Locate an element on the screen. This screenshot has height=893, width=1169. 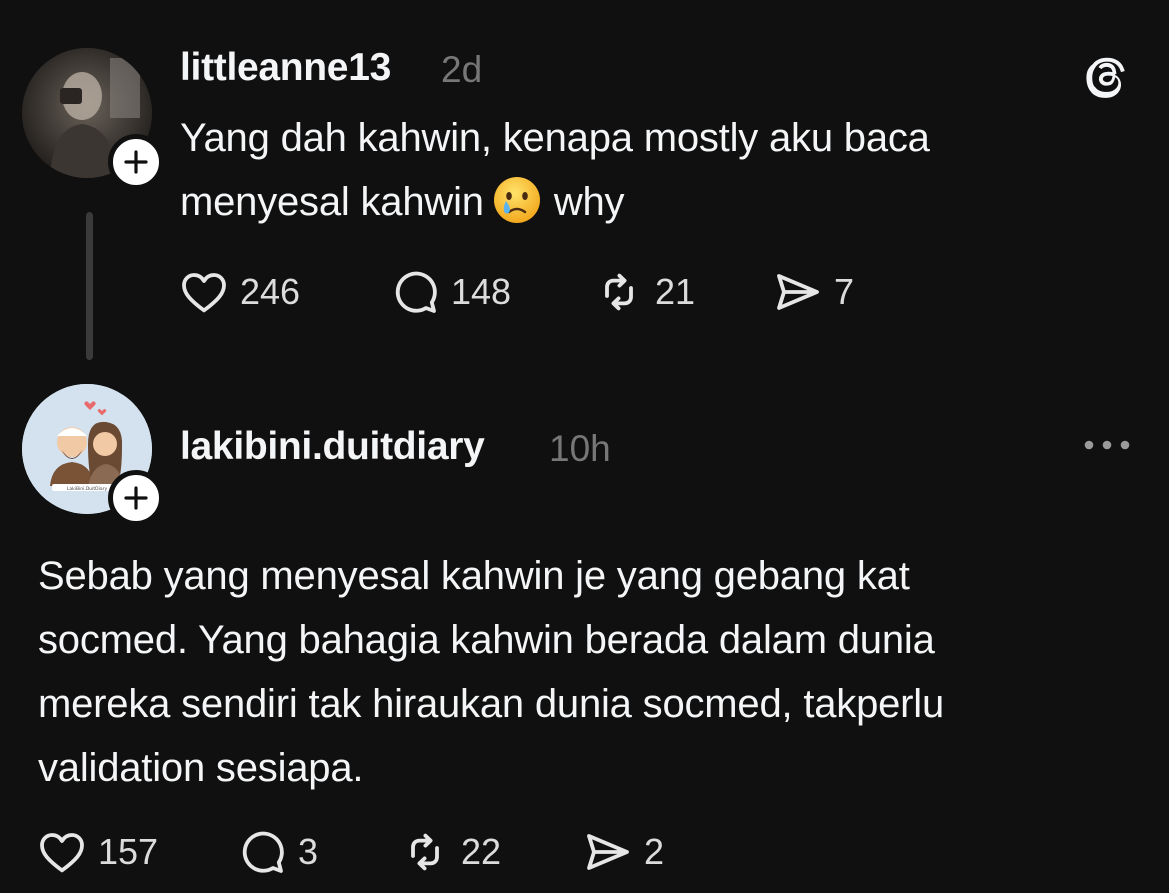
like-button: 157 is located at coordinates (98, 852).